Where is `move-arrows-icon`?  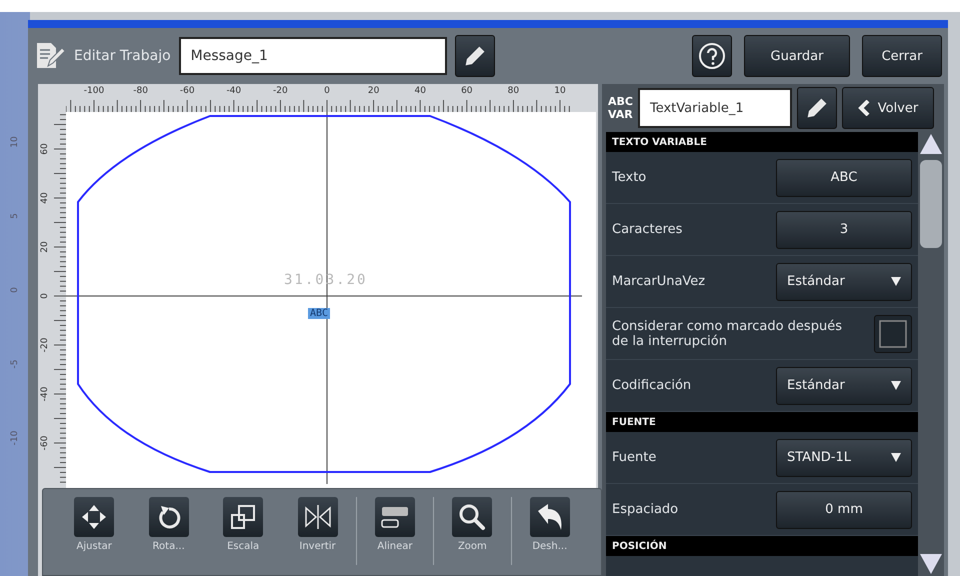
move-arrows-icon is located at coordinates (94, 517).